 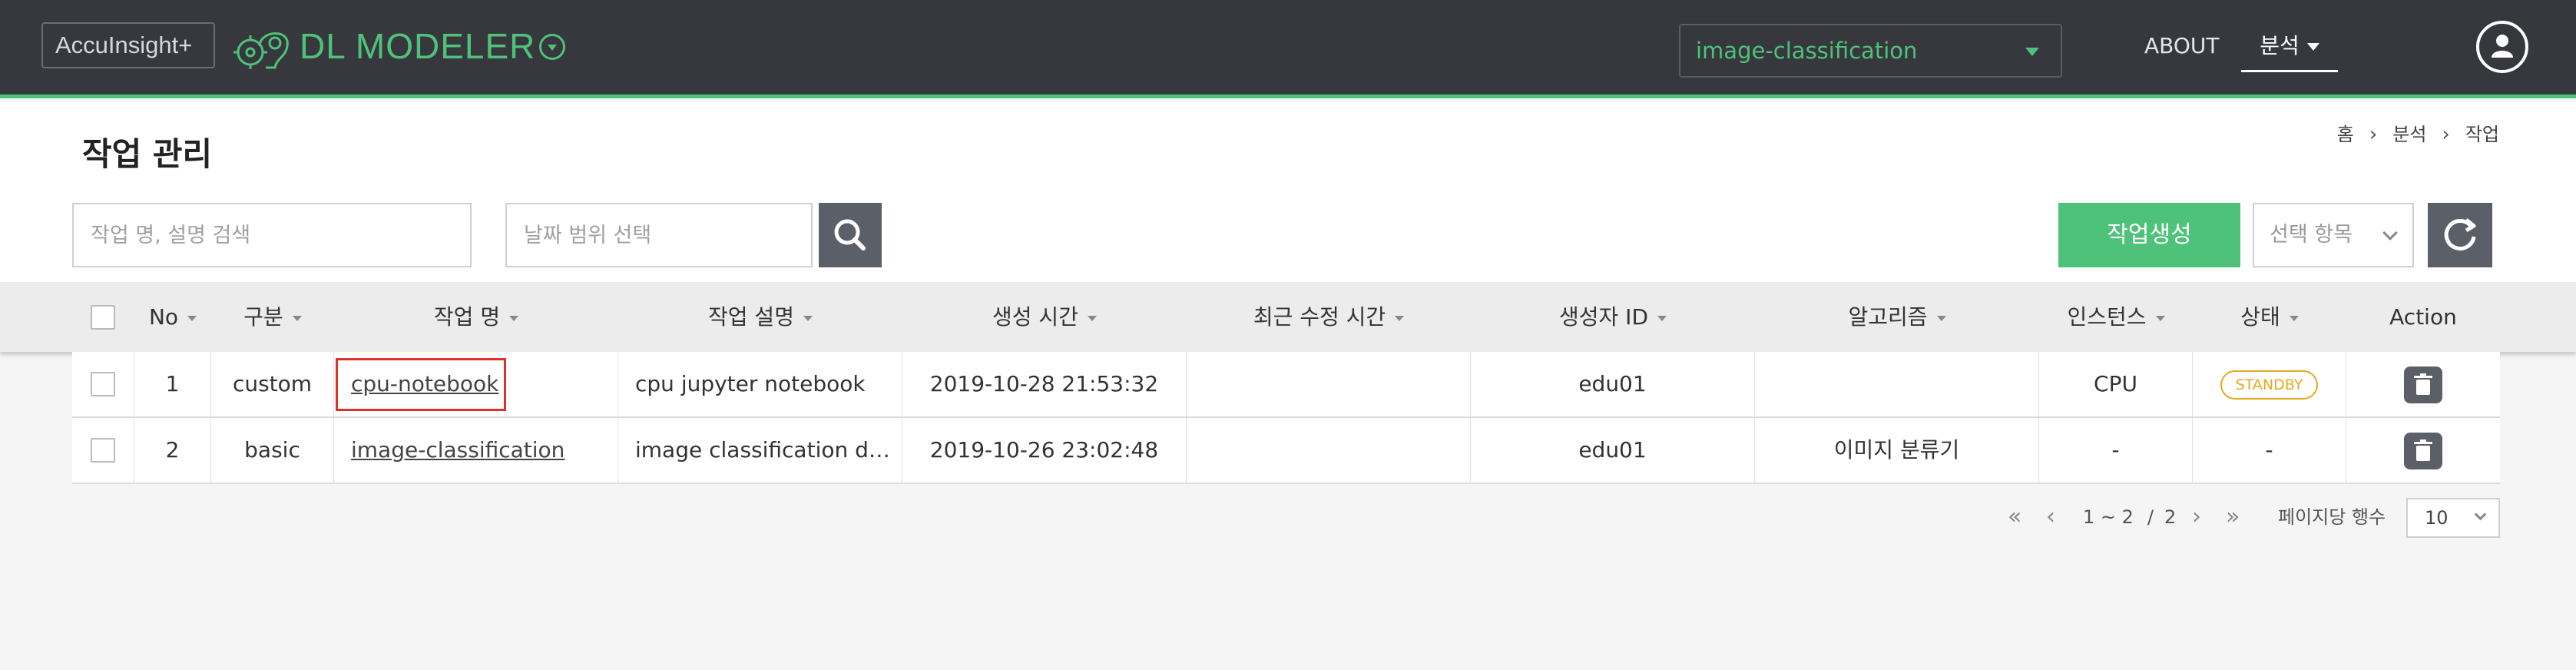 What do you see at coordinates (2050, 517) in the screenshot?
I see `prev-page-icon: ‹` at bounding box center [2050, 517].